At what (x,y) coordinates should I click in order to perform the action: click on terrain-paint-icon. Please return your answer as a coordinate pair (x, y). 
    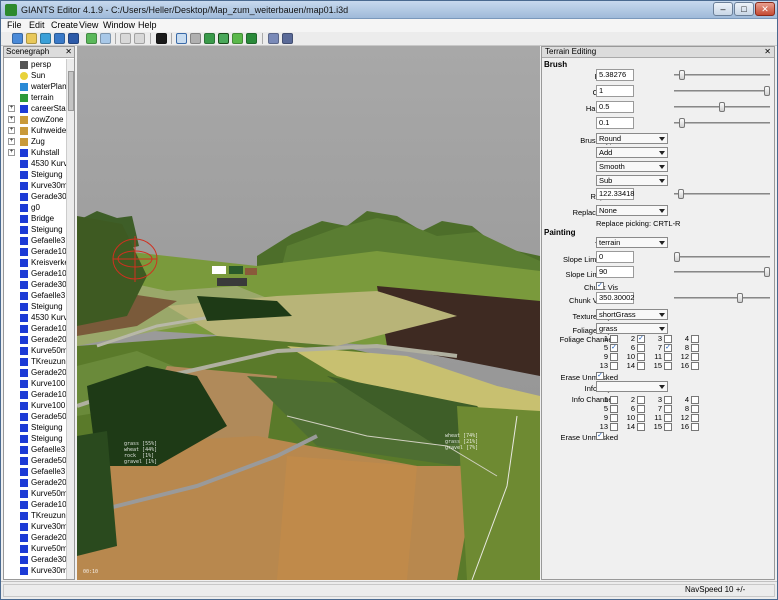
    Looking at the image, I should click on (223, 38).